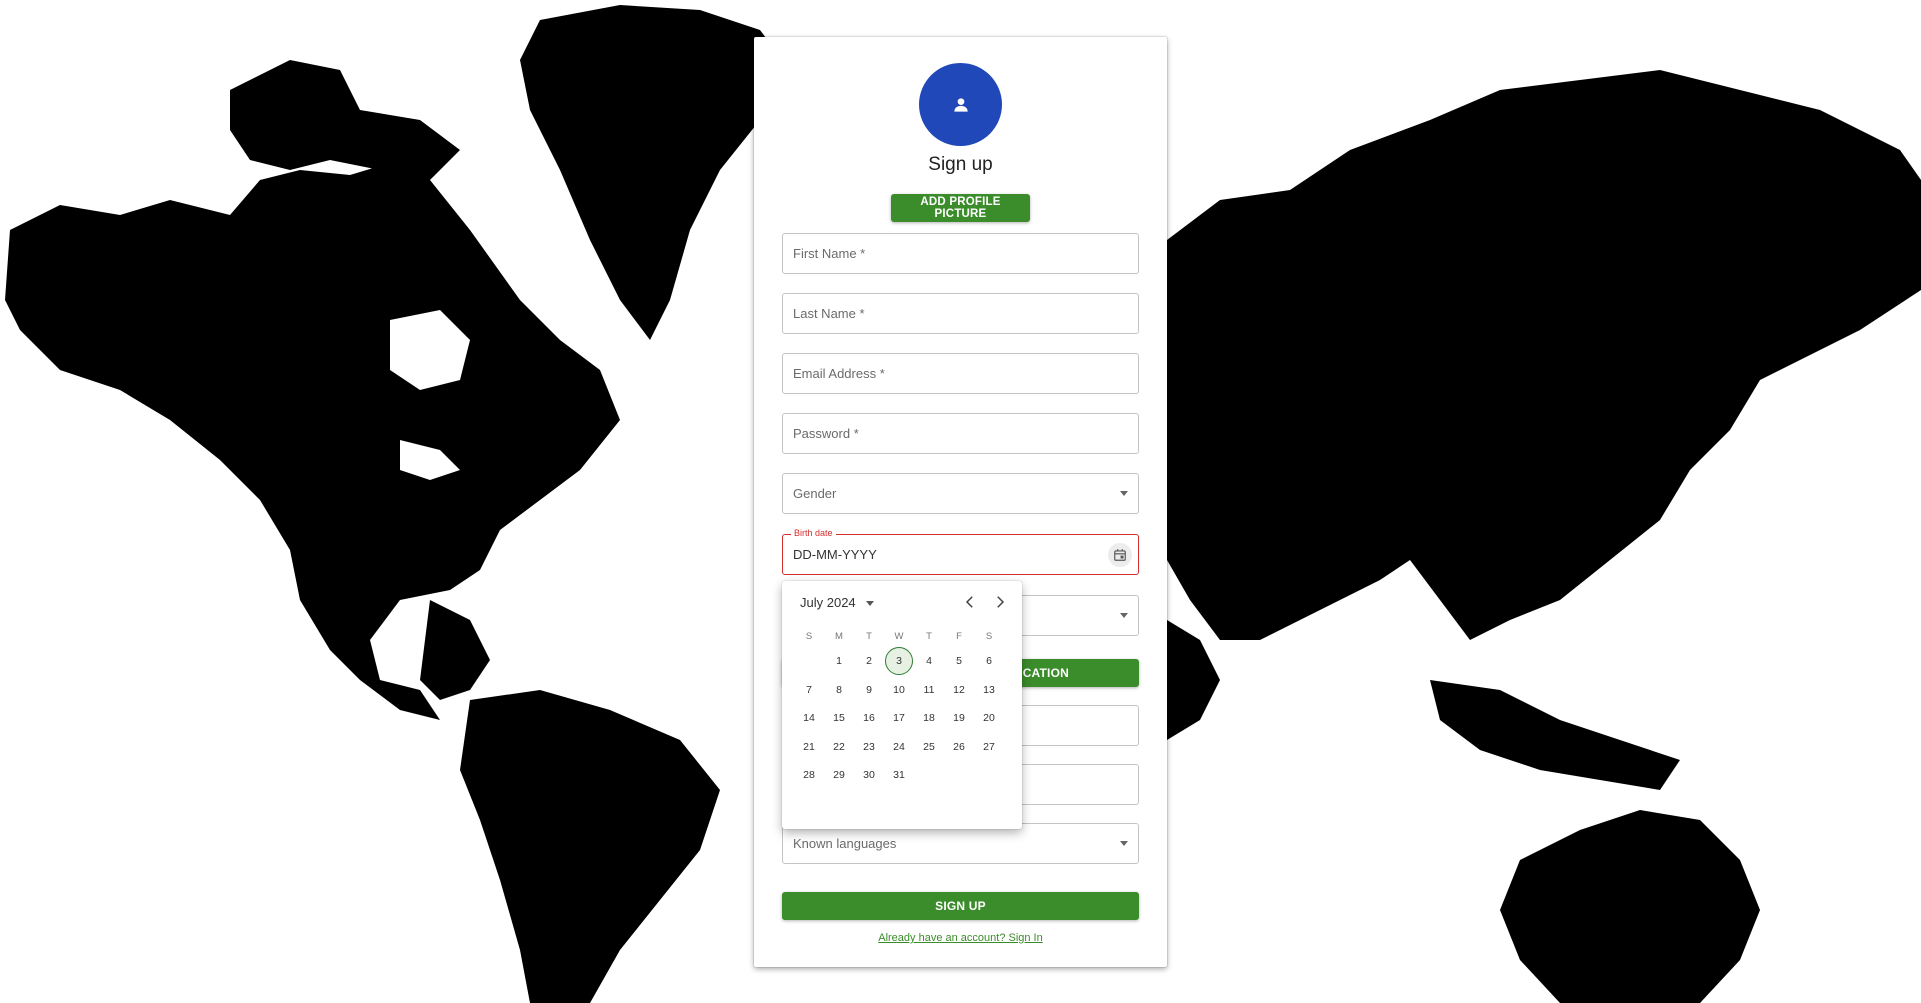 This screenshot has width=1921, height=1003. Describe the element at coordinates (815, 493) in the screenshot. I see `gender-placeholder: Gender` at that location.